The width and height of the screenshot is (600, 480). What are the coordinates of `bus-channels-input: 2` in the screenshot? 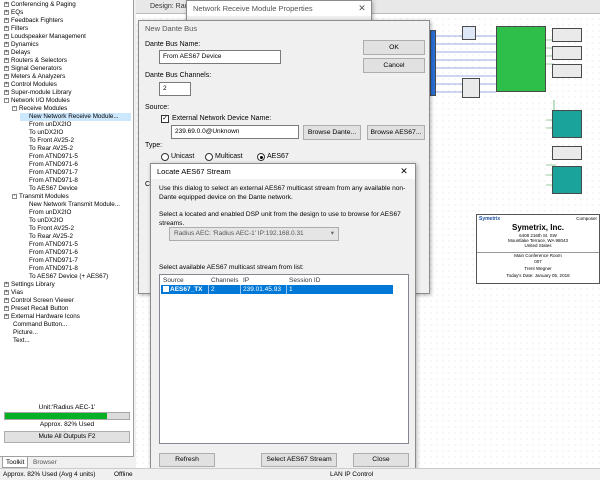 It's located at (175, 89).